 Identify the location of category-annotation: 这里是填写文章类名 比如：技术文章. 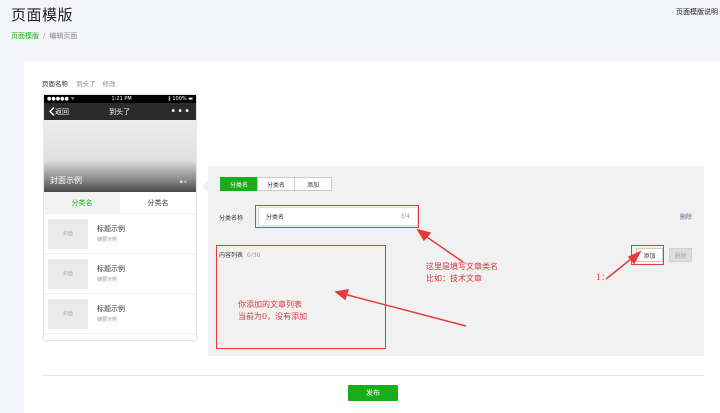
(462, 272).